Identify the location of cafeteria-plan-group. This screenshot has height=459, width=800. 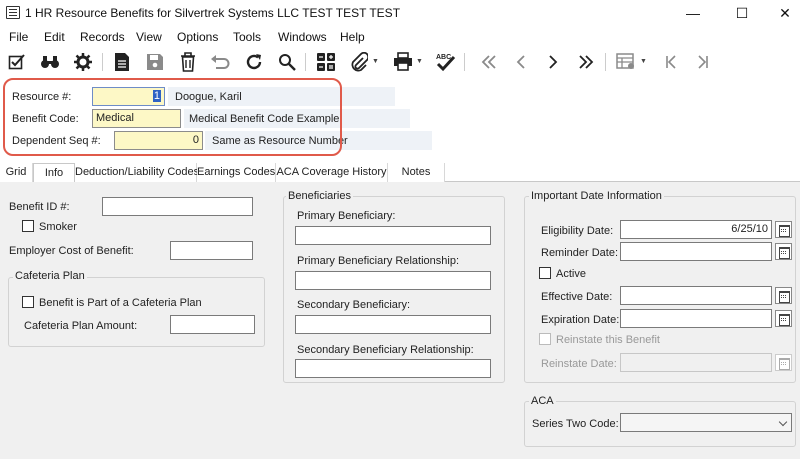
(136, 312).